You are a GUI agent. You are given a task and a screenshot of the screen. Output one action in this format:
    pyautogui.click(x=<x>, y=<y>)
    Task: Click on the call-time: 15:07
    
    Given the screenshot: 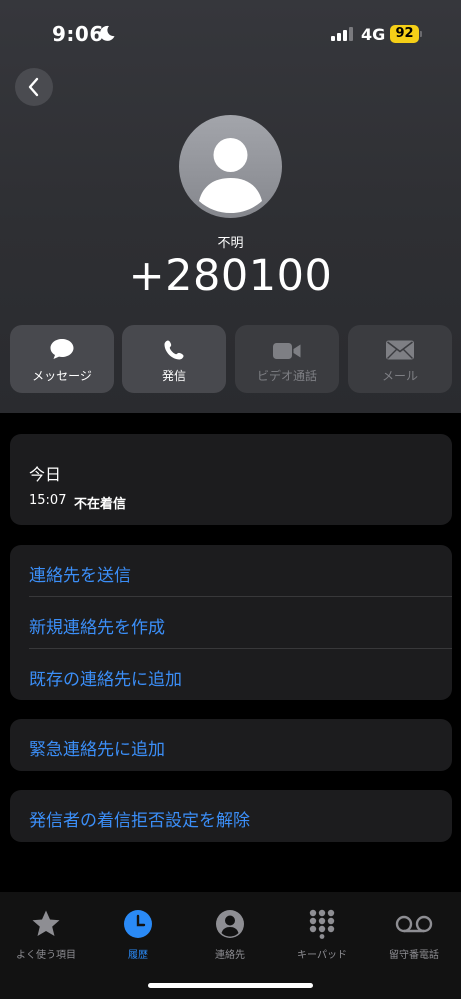 What is the action you would take?
    pyautogui.click(x=48, y=500)
    